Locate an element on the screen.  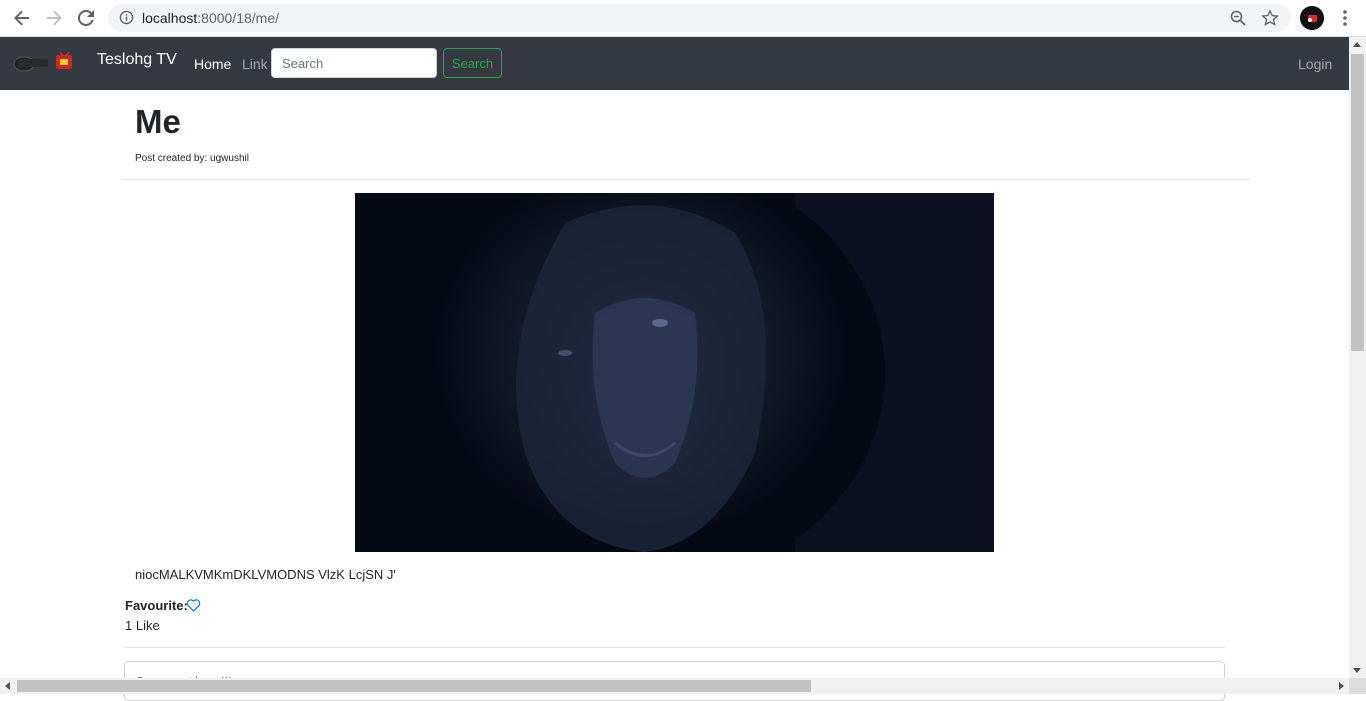
scroll-down-icon is located at coordinates (1357, 670).